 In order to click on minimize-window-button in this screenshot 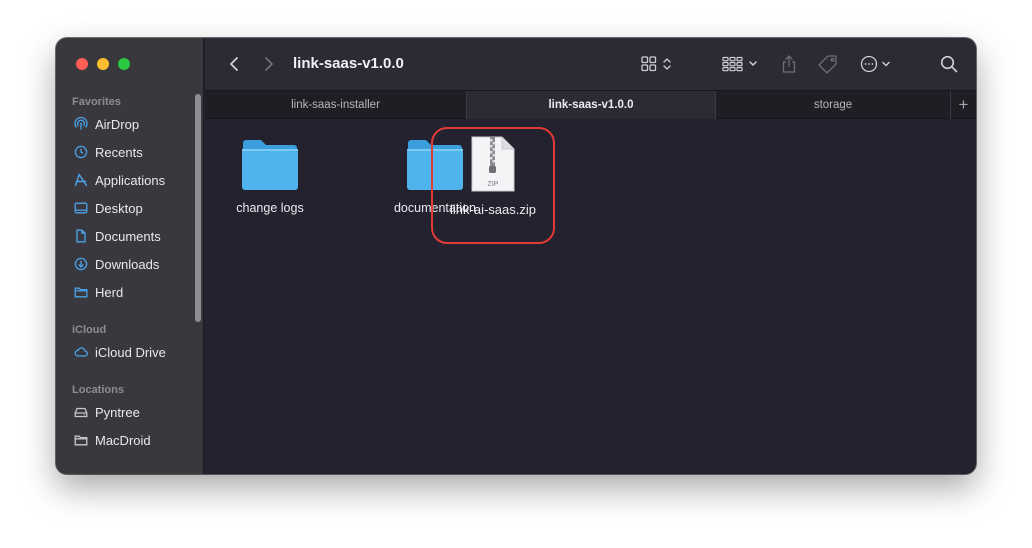, I will do `click(103, 64)`.